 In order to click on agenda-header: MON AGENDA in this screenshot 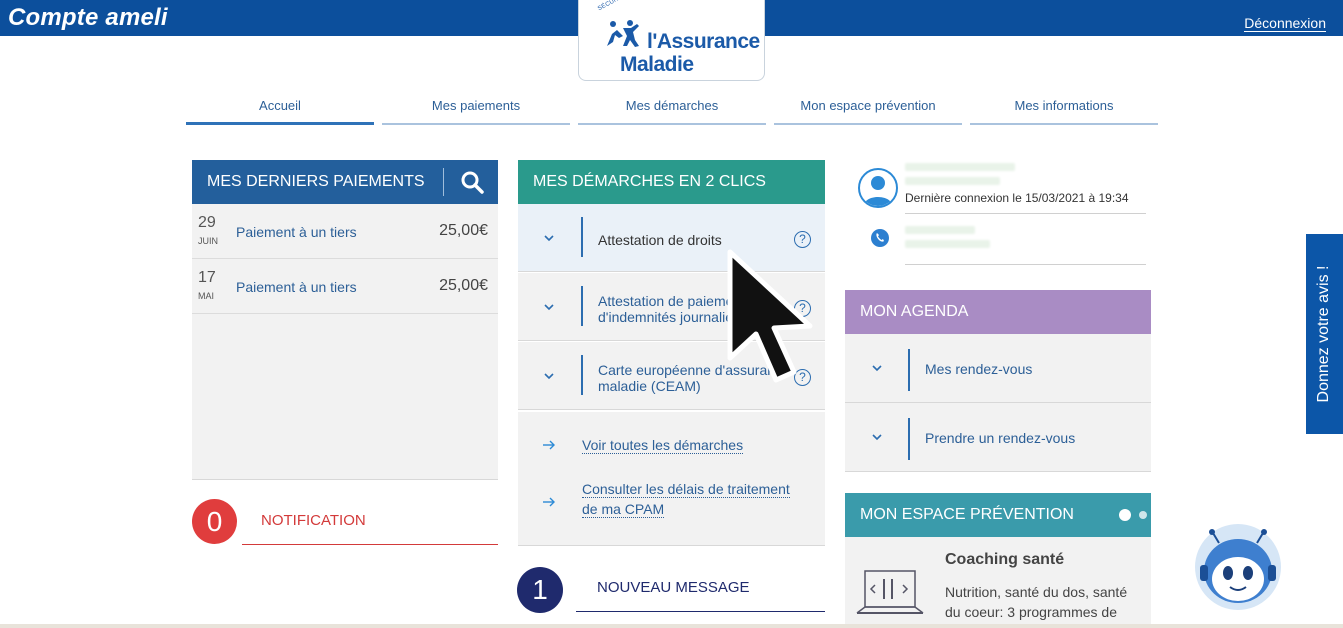, I will do `click(998, 312)`.